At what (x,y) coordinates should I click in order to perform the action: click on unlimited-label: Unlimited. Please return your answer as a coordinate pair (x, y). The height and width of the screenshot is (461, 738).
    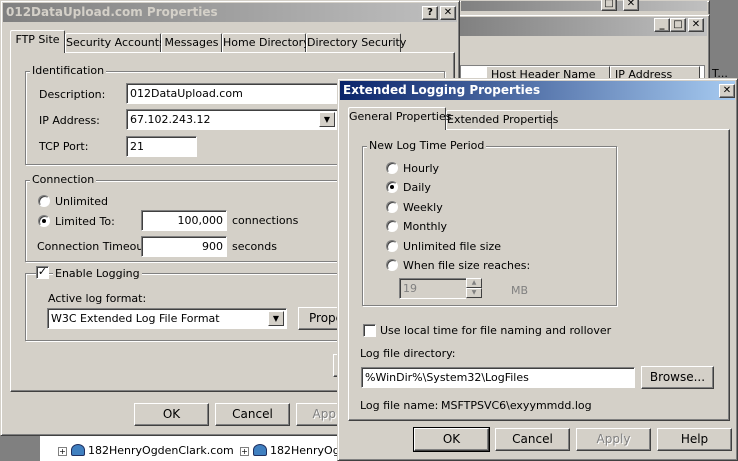
    Looking at the image, I should click on (81, 201).